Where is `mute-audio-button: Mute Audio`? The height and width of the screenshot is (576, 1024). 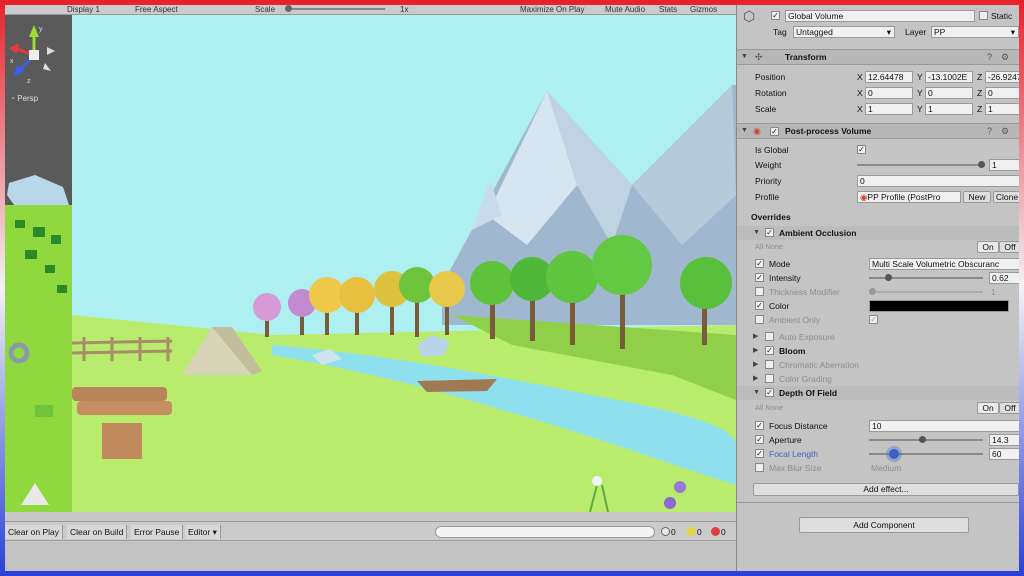 mute-audio-button: Mute Audio is located at coordinates (625, 9).